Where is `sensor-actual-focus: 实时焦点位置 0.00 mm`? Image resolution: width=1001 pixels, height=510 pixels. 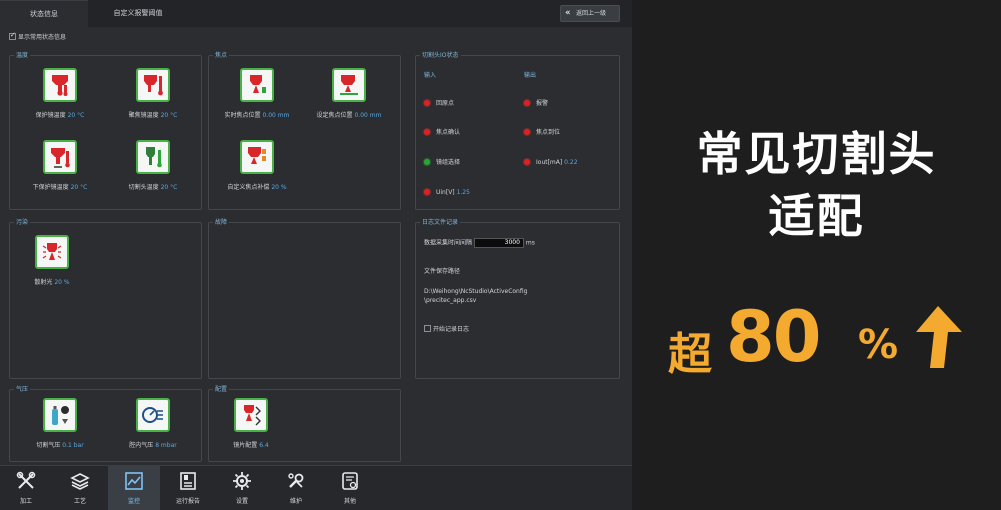 sensor-actual-focus: 实时焦点位置 0.00 mm is located at coordinates (257, 93).